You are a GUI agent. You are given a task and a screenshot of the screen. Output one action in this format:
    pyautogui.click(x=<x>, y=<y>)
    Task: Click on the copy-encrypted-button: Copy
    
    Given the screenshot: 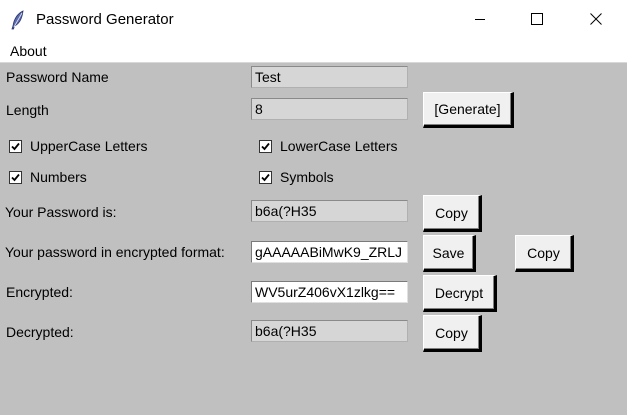 What is the action you would take?
    pyautogui.click(x=544, y=253)
    